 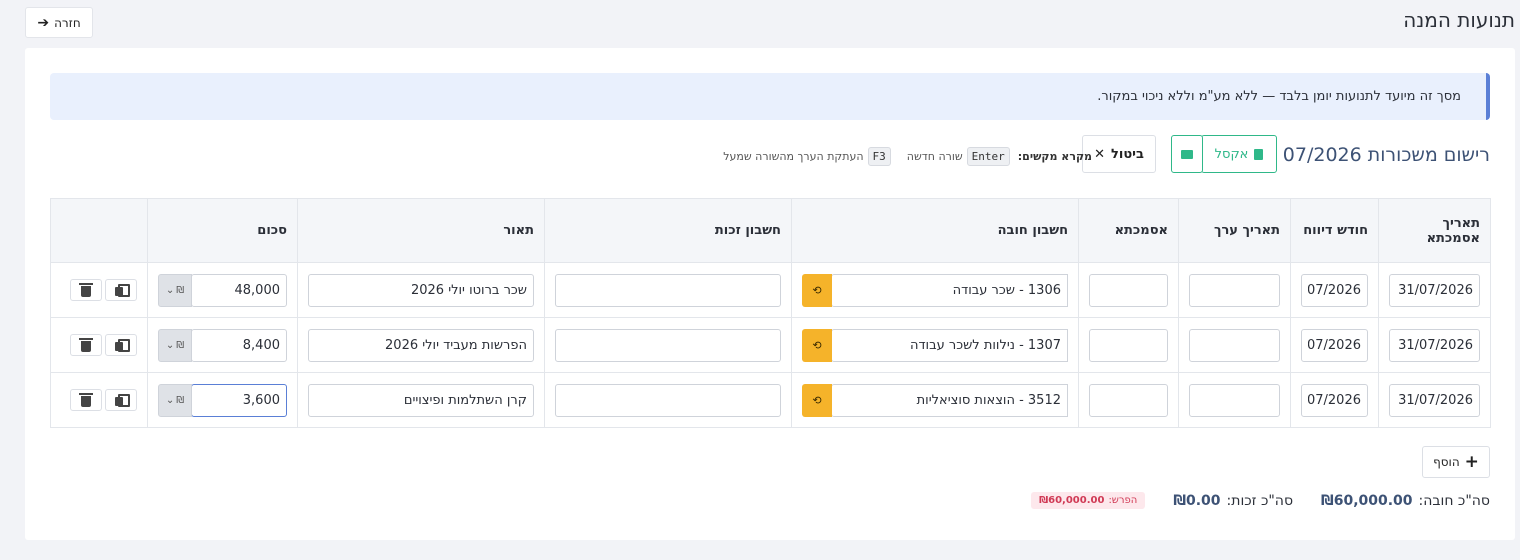 I want to click on excel-label: אקסל, so click(x=1231, y=154).